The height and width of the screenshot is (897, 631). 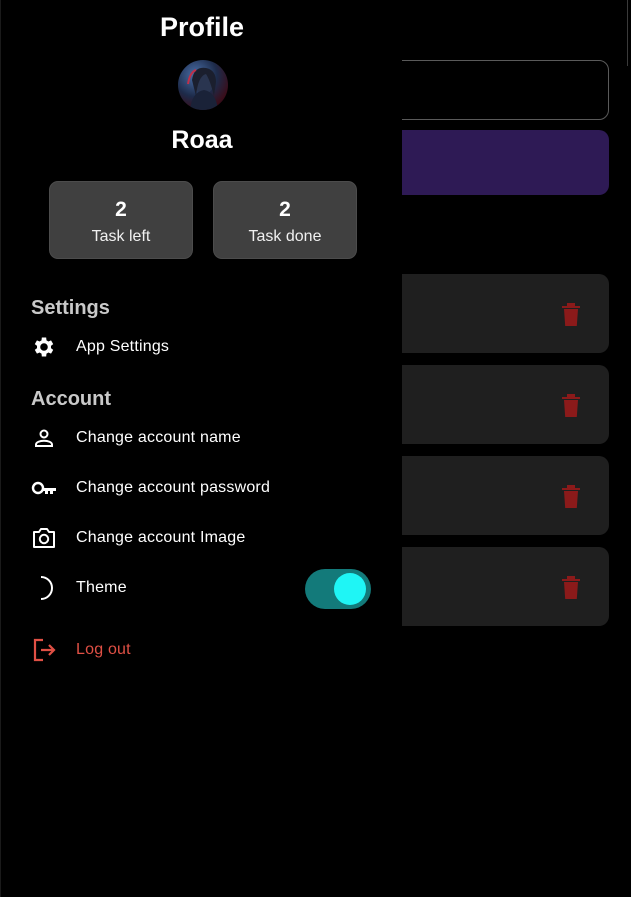 What do you see at coordinates (71, 399) in the screenshot?
I see `account-section-title: Account` at bounding box center [71, 399].